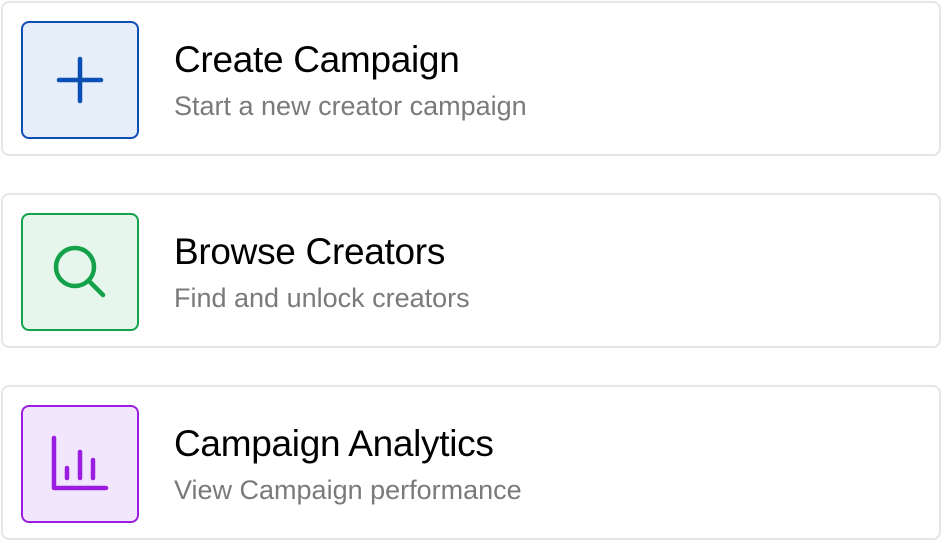 This screenshot has height=543, width=944. Describe the element at coordinates (334, 443) in the screenshot. I see `campaign-analytics-title: Campaign Analytics` at that location.